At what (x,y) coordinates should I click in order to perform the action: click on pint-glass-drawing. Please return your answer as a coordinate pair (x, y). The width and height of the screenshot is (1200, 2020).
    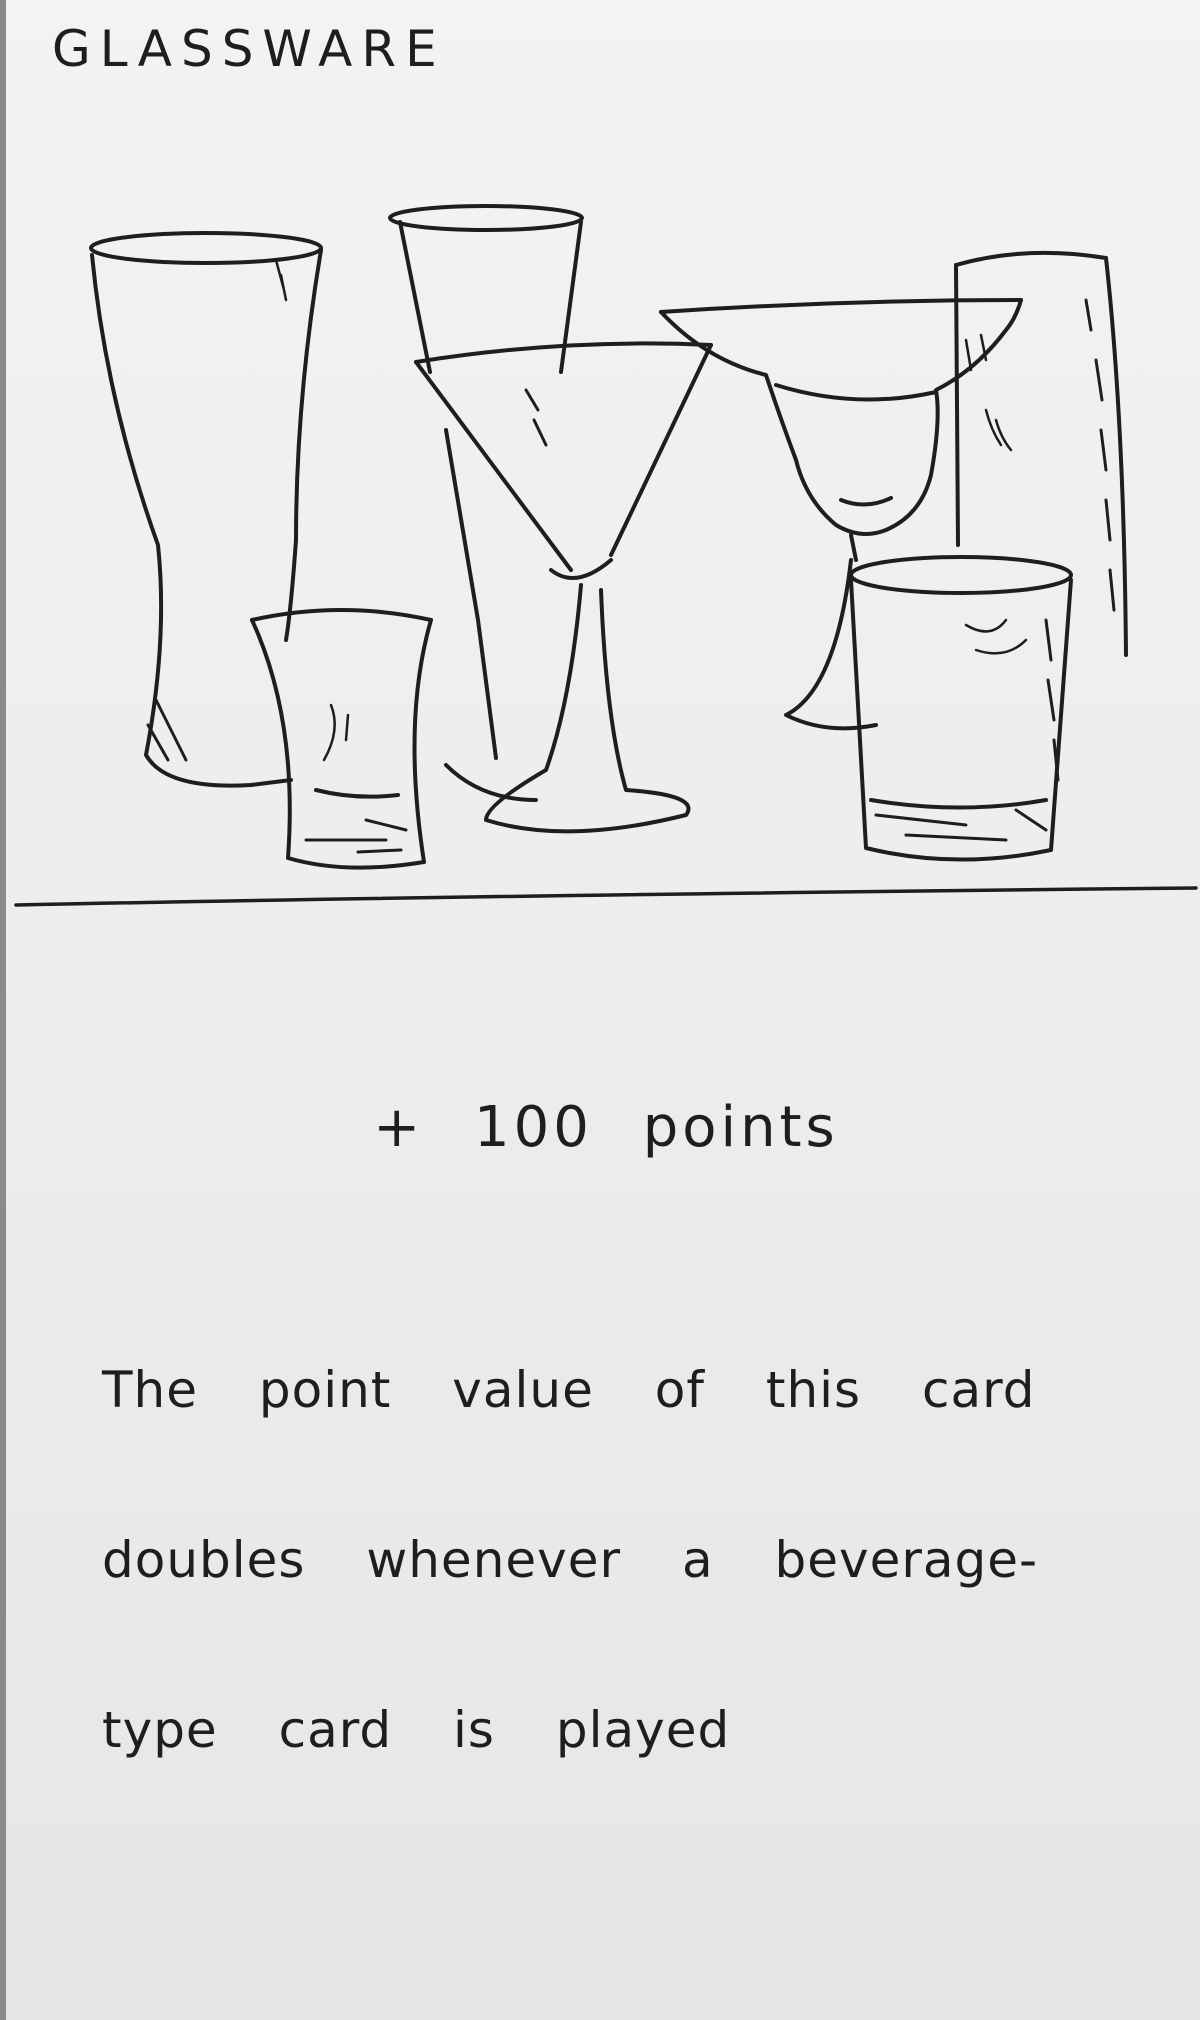
    Looking at the image, I should click on (206, 509).